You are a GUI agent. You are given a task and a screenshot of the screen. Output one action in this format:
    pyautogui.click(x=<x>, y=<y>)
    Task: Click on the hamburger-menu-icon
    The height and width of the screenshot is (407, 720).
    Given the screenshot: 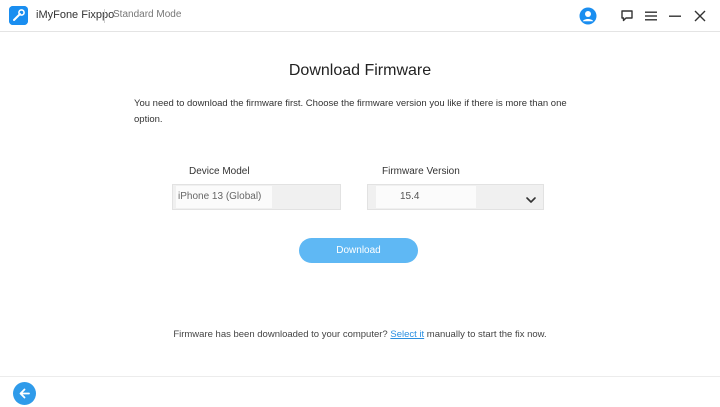 What is the action you would take?
    pyautogui.click(x=651, y=16)
    